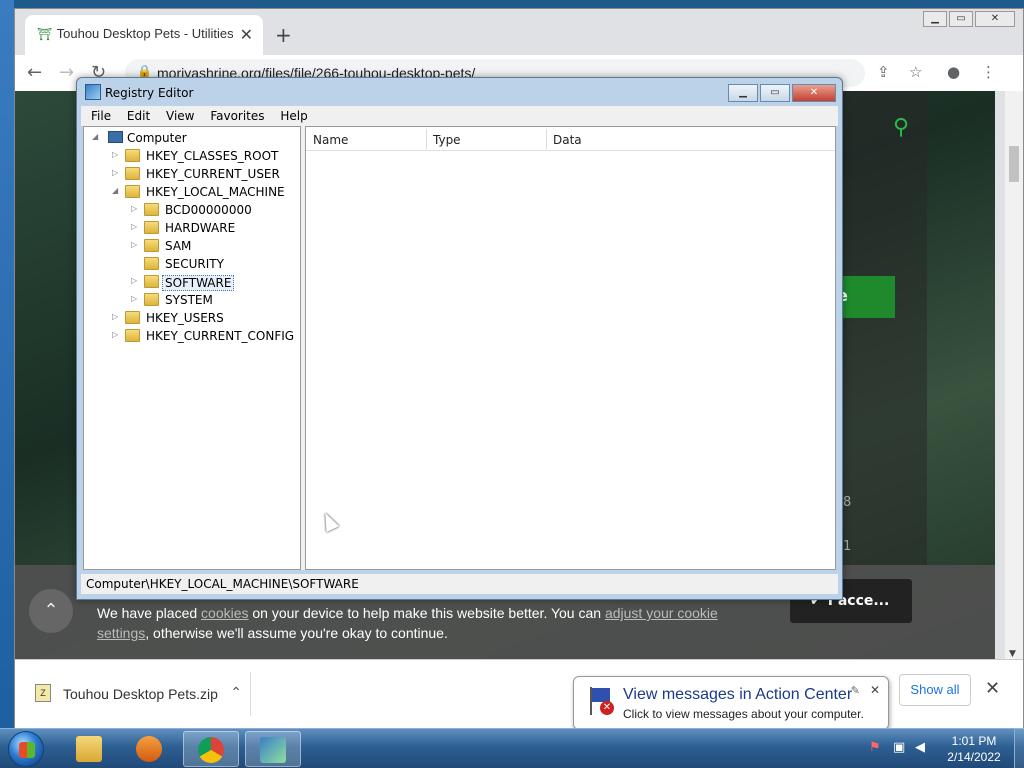 Image resolution: width=1024 pixels, height=768 pixels. Describe the element at coordinates (961, 19) in the screenshot. I see `maximize-button: ▭` at that location.